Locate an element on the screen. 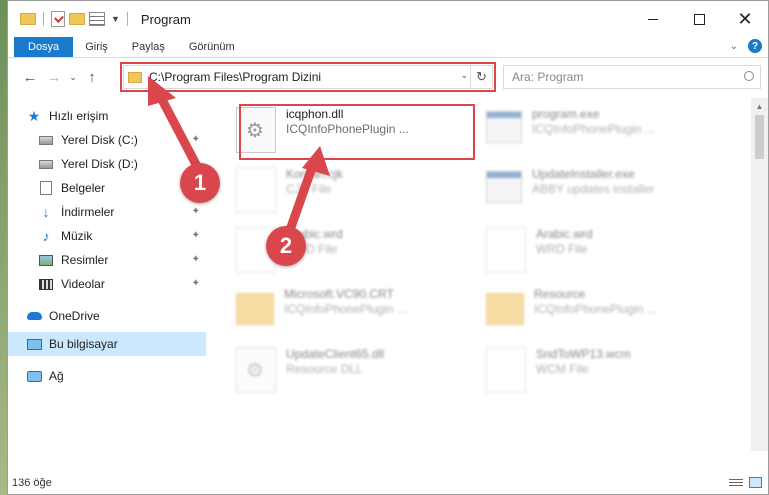 Image resolution: width=769 pixels, height=495 pixels. view-switcher is located at coordinates (745, 482).